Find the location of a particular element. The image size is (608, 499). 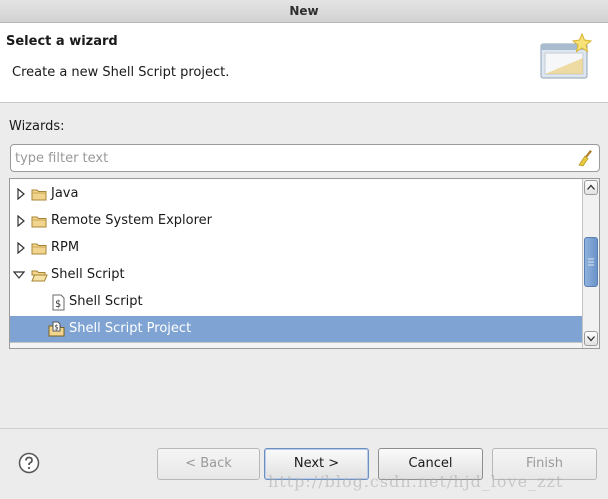

vertical-scrollbar is located at coordinates (590, 263).